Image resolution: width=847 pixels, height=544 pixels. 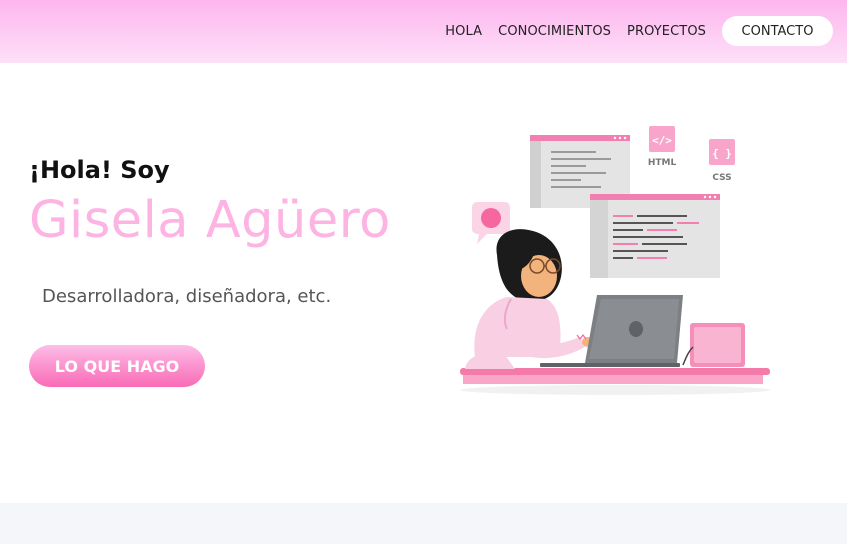 What do you see at coordinates (99, 170) in the screenshot?
I see `hero-greeting: ¡Hola! Soy` at bounding box center [99, 170].